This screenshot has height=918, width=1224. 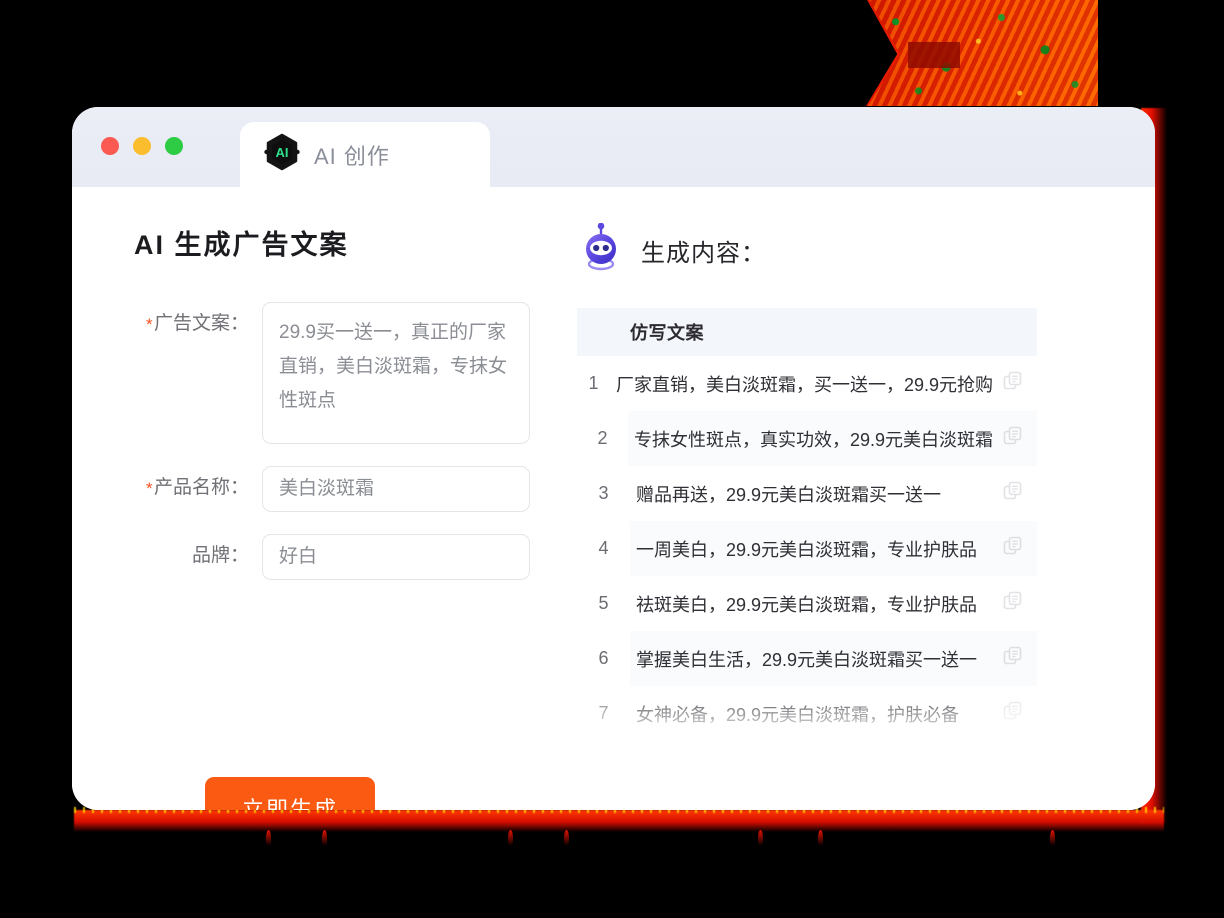 What do you see at coordinates (838, 250) in the screenshot?
I see `result-header: 生成内容：` at bounding box center [838, 250].